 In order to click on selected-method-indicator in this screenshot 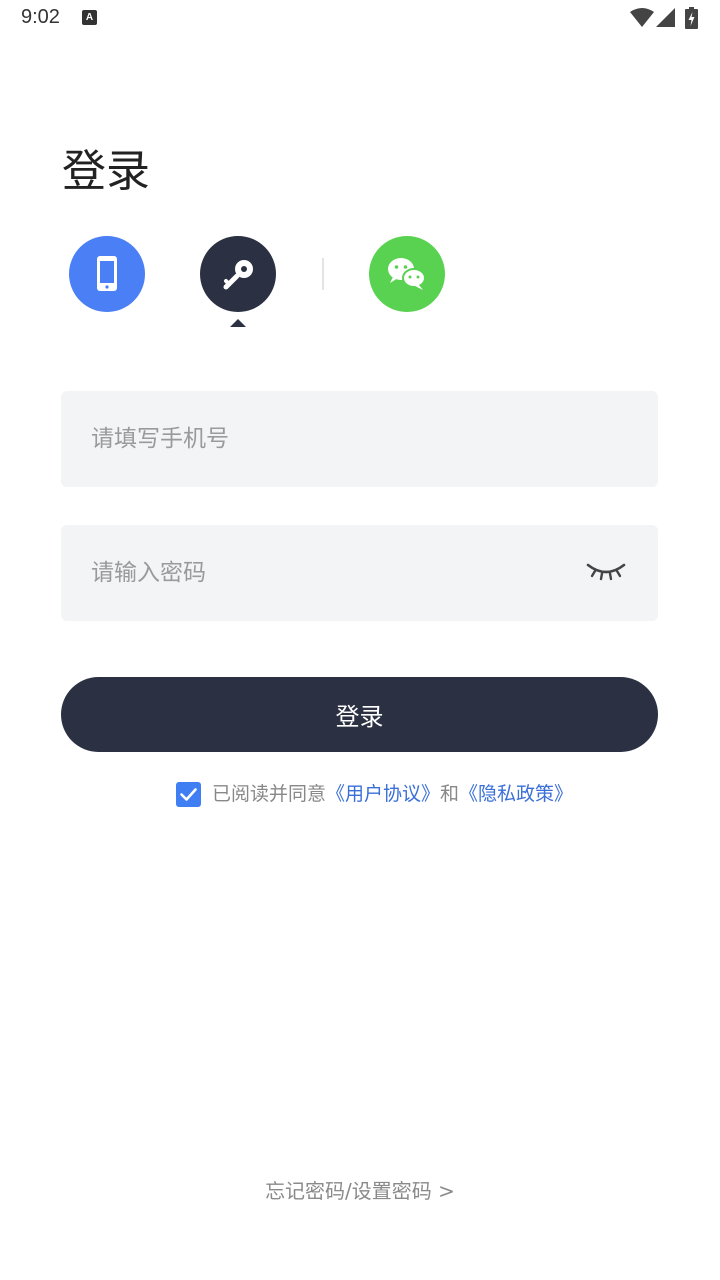, I will do `click(238, 323)`.